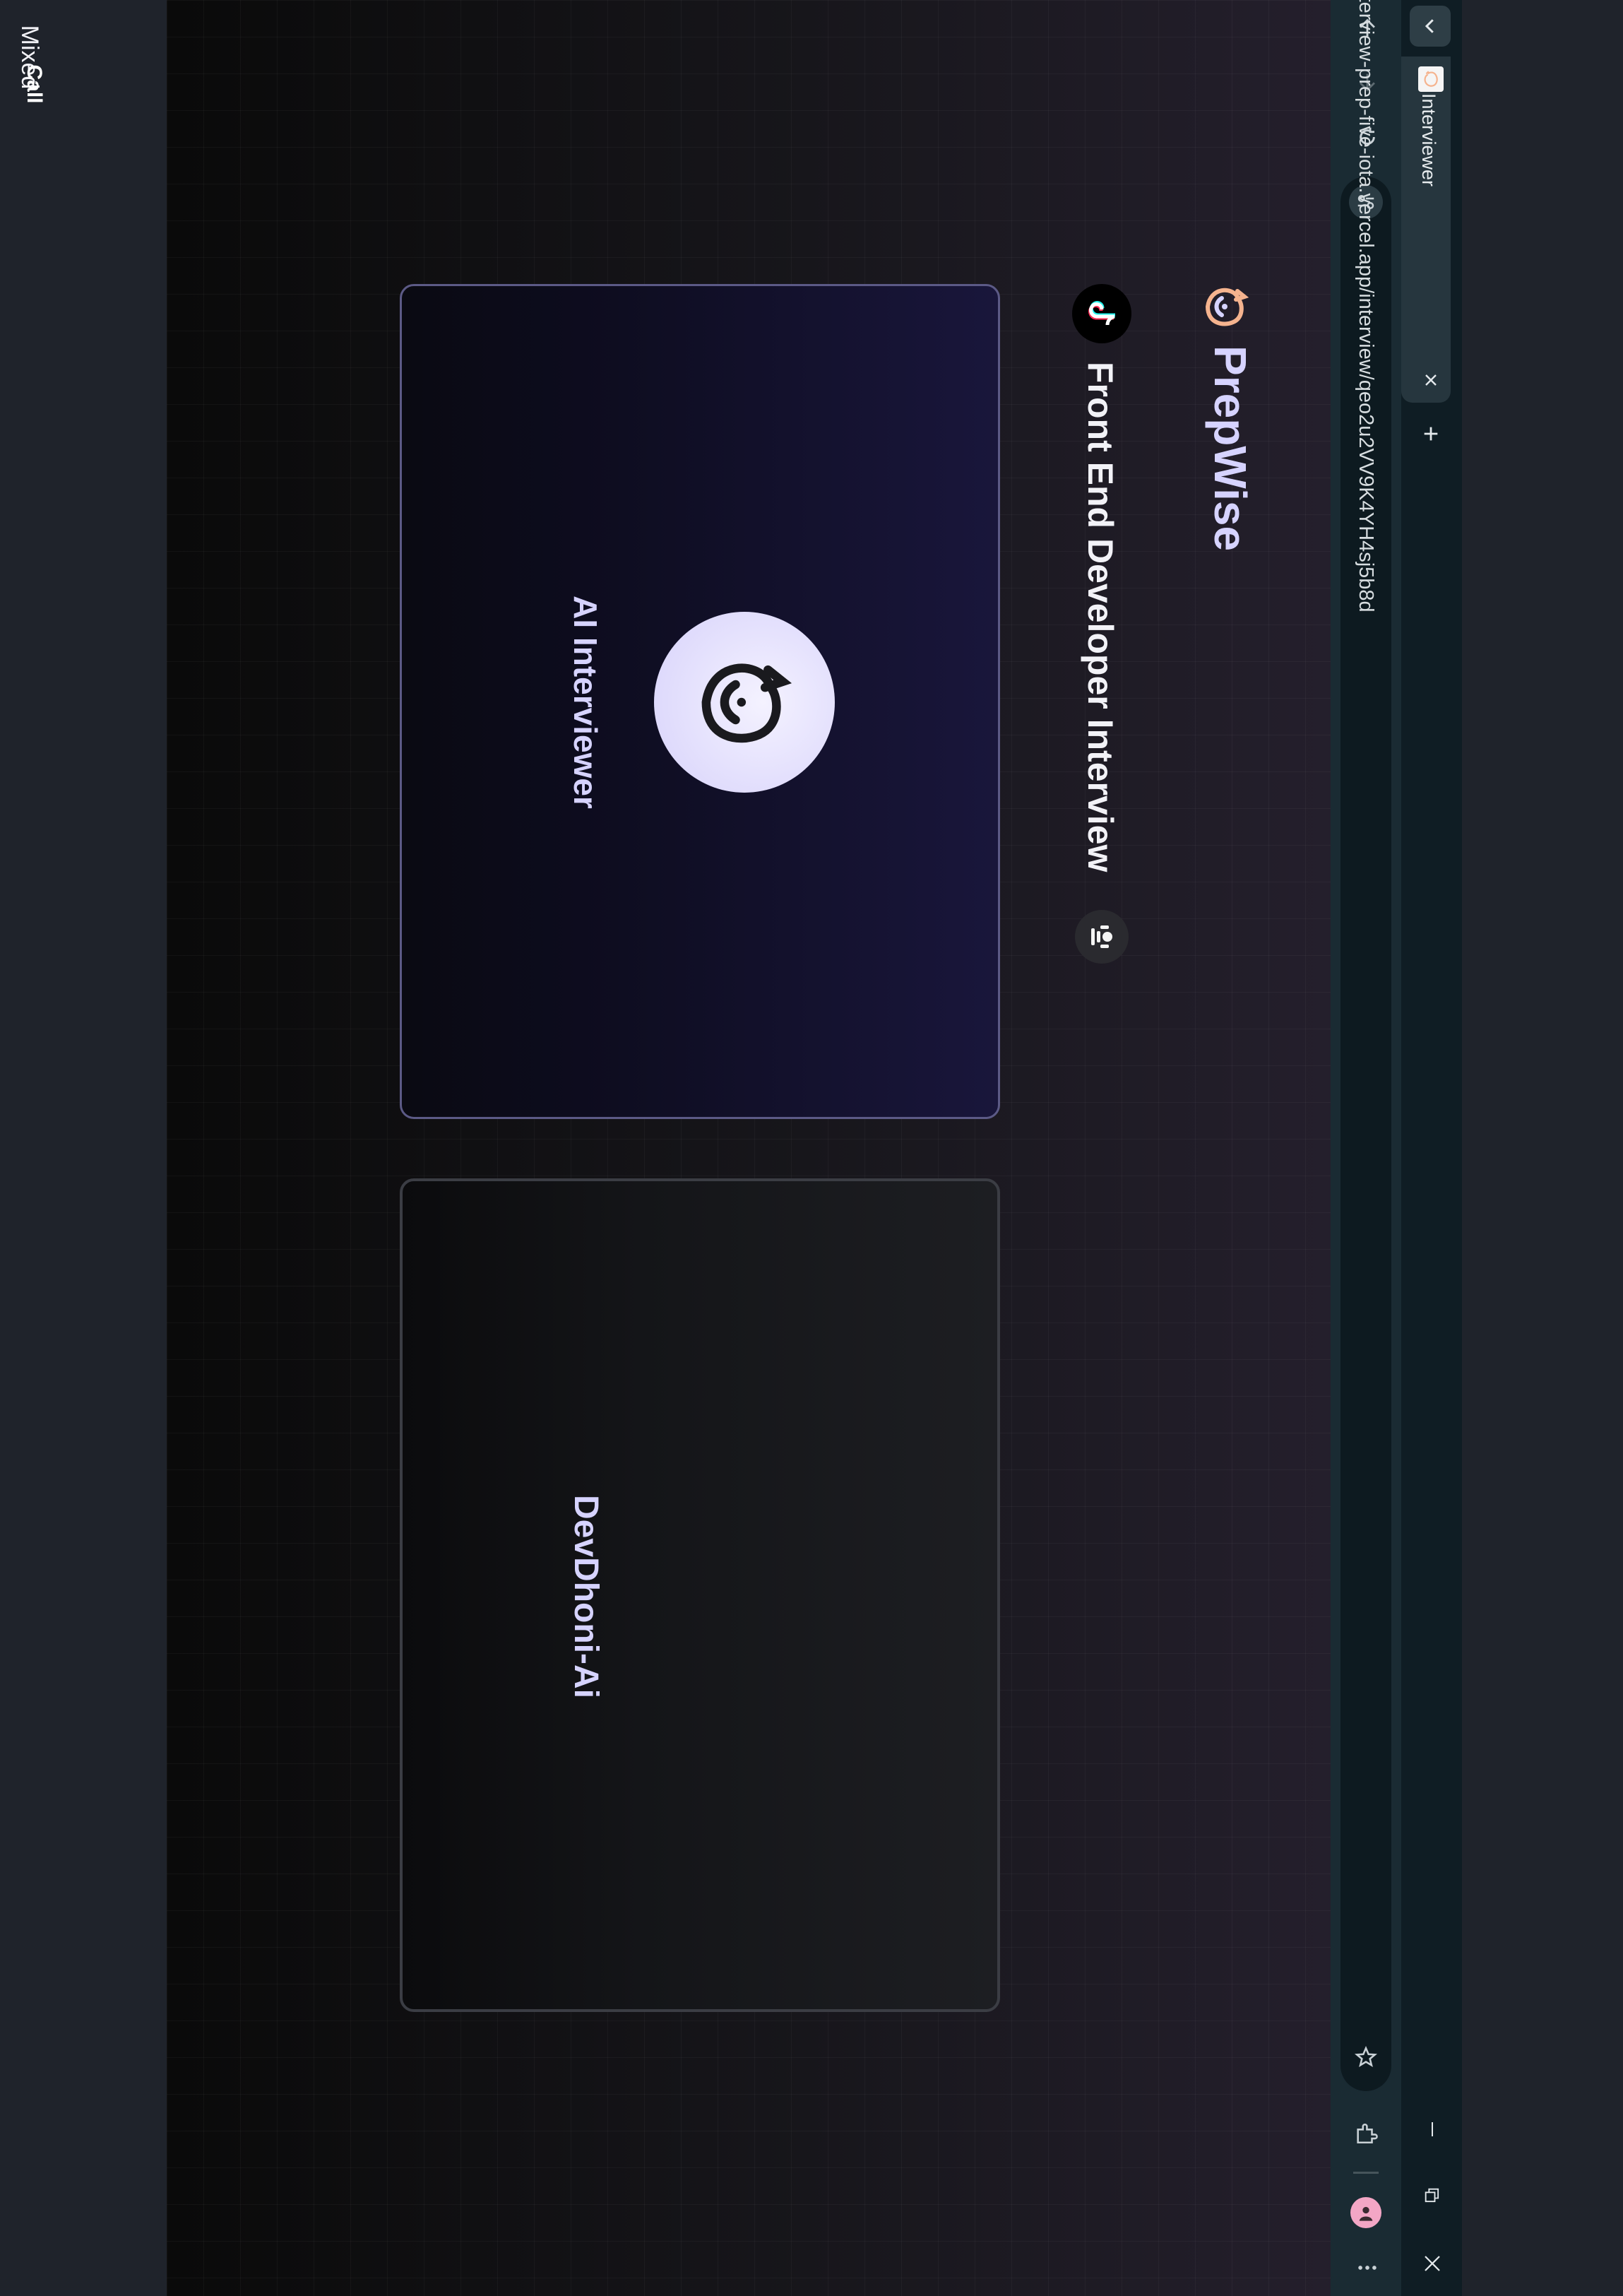  What do you see at coordinates (1432, 2129) in the screenshot?
I see `minimize-icon` at bounding box center [1432, 2129].